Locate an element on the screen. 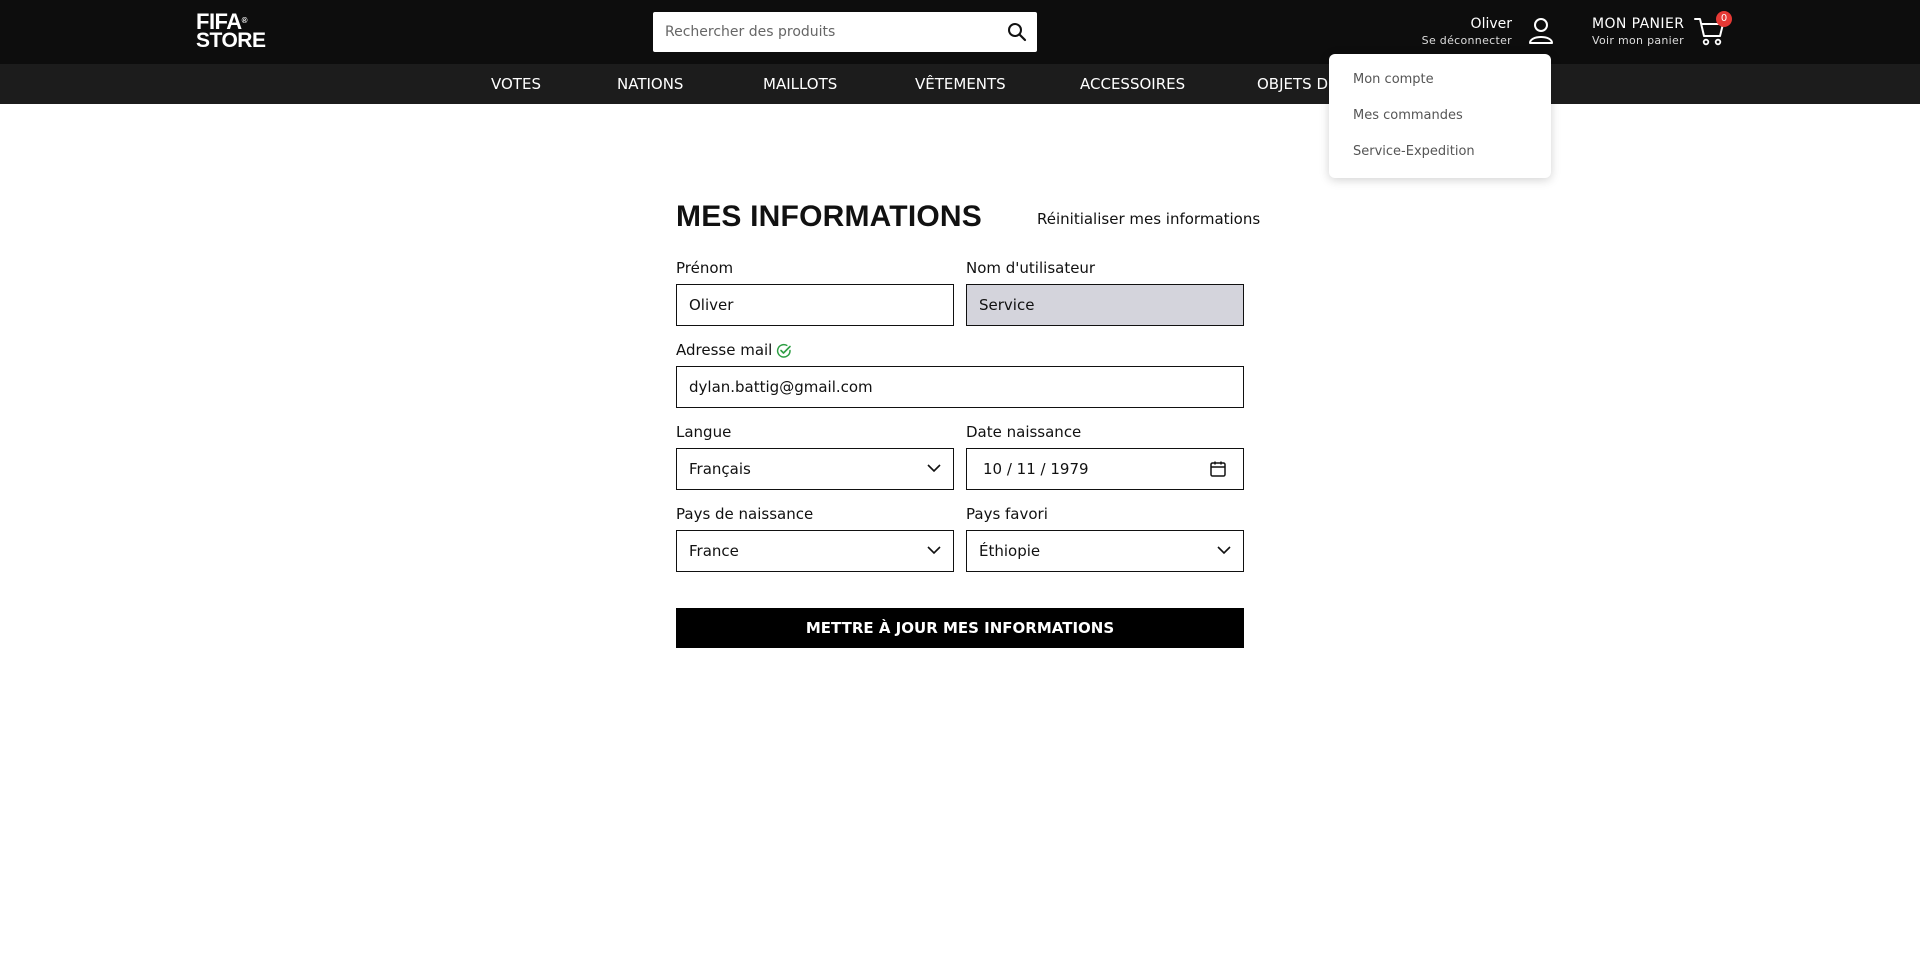 The width and height of the screenshot is (1920, 955). logout-link: Se déconnecter is located at coordinates (1467, 41).